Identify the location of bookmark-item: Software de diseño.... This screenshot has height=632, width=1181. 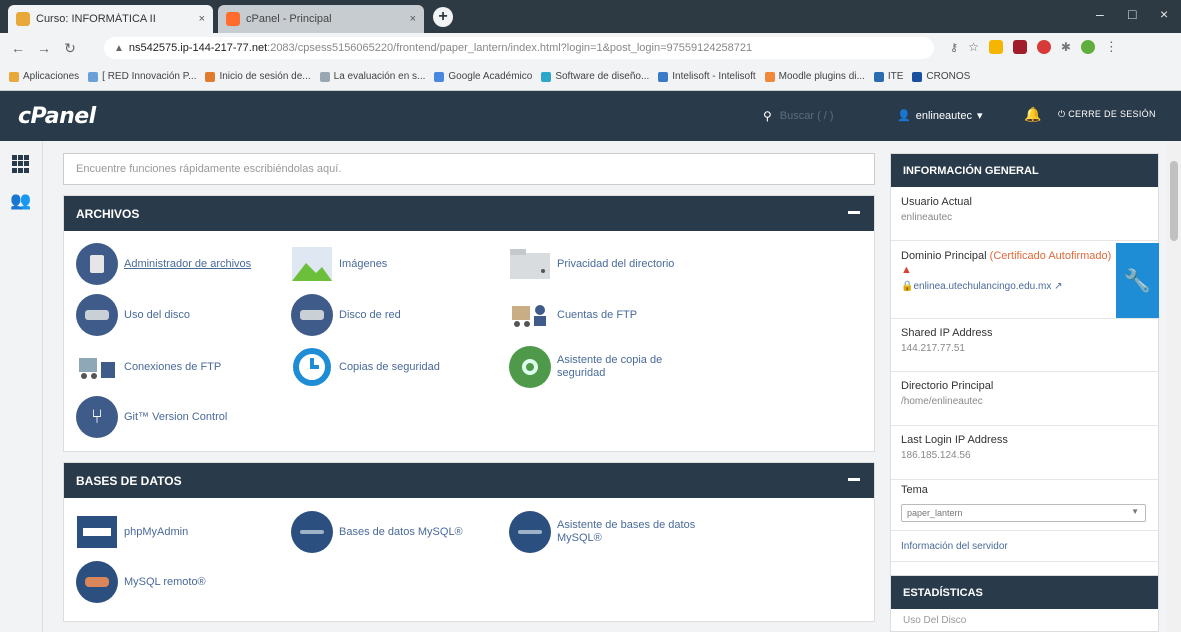
(595, 76).